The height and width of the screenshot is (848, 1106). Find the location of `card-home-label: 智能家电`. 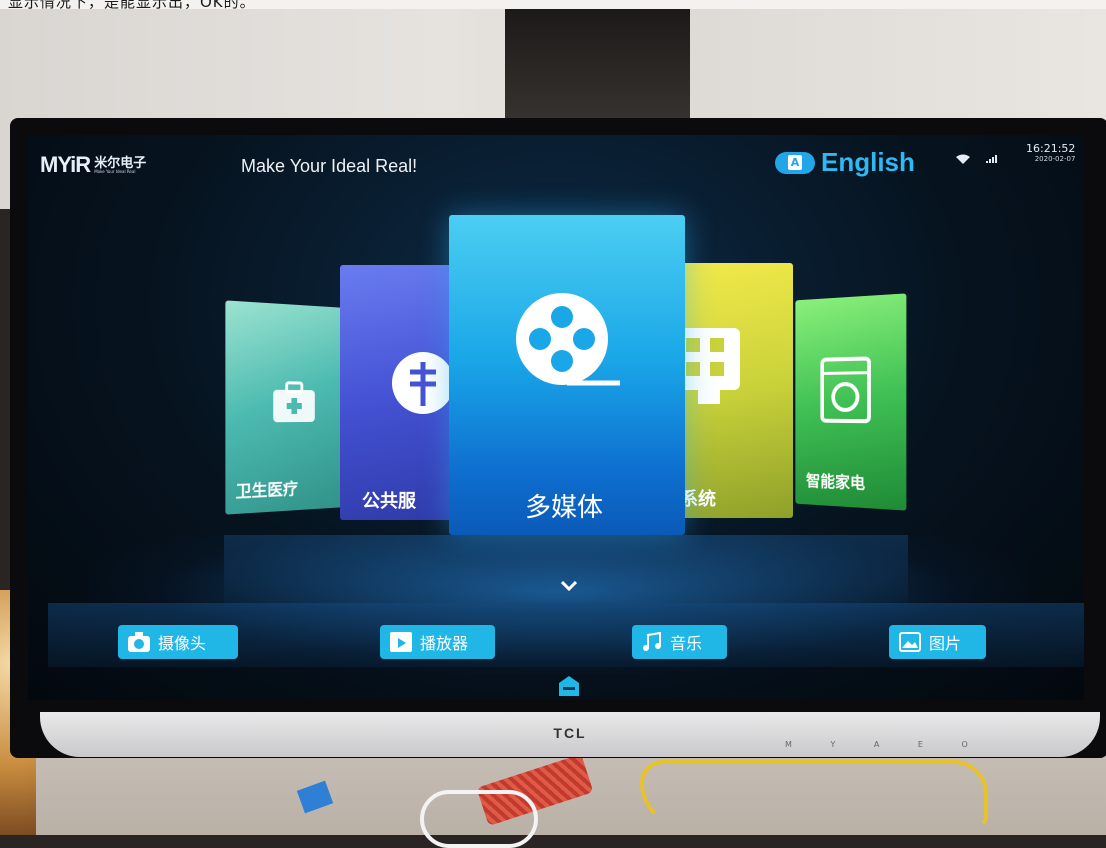

card-home-label: 智能家电 is located at coordinates (835, 480).